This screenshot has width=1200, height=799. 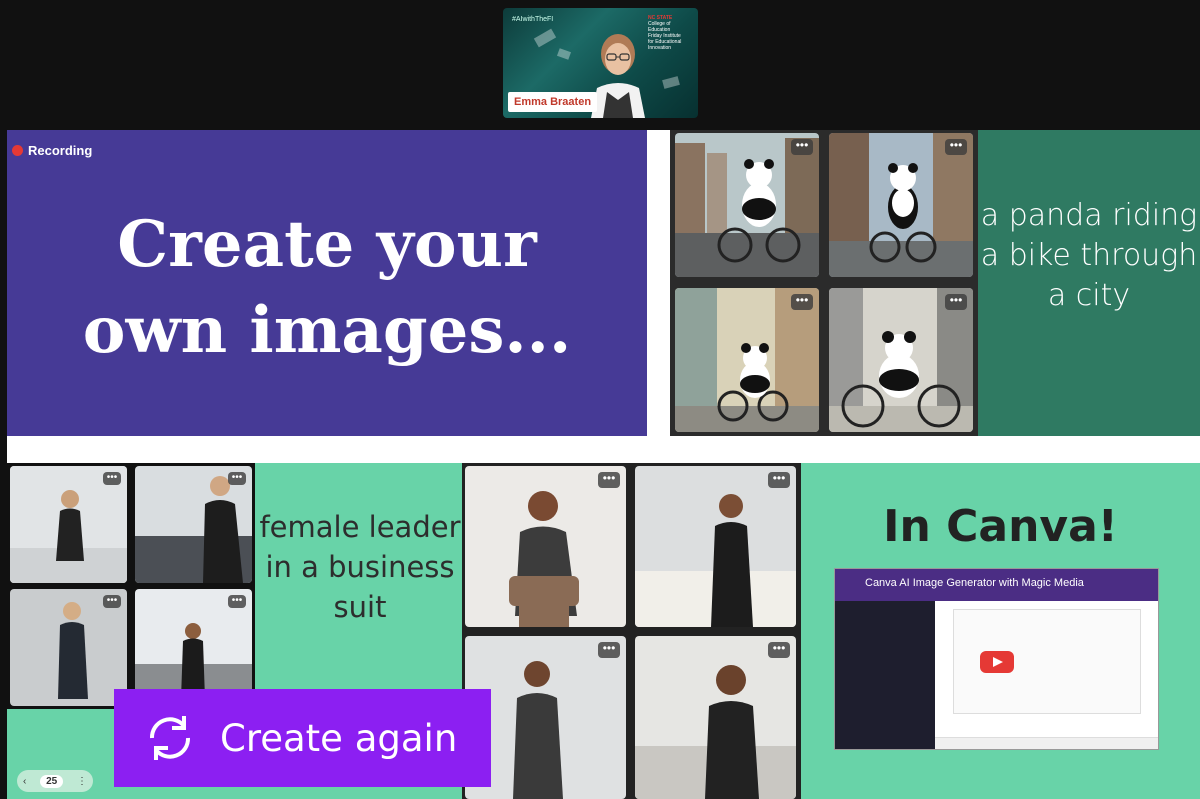 I want to click on page-navigator: ‹ 25 ⋮, so click(x=55, y=781).